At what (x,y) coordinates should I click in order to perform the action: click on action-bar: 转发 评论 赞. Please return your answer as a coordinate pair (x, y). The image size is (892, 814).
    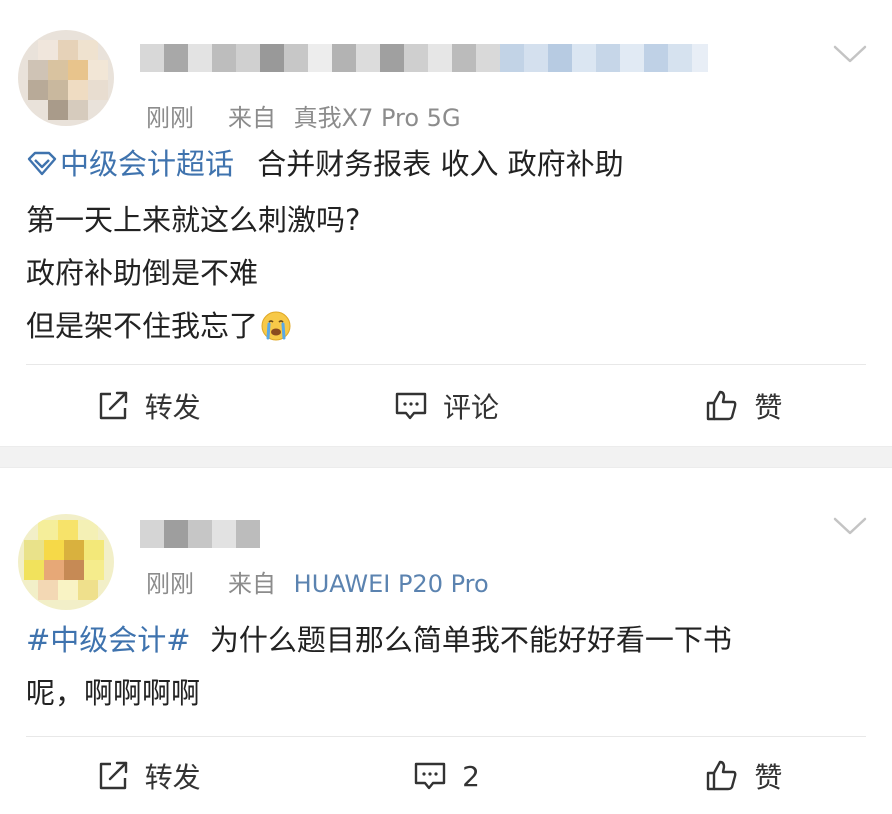
    Looking at the image, I should click on (446, 406).